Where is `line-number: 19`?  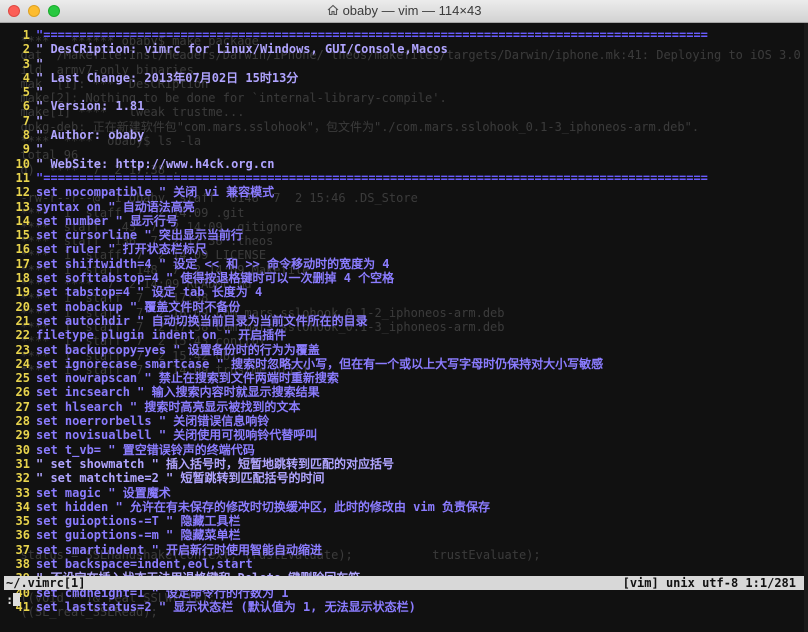 line-number: 19 is located at coordinates (22, 292).